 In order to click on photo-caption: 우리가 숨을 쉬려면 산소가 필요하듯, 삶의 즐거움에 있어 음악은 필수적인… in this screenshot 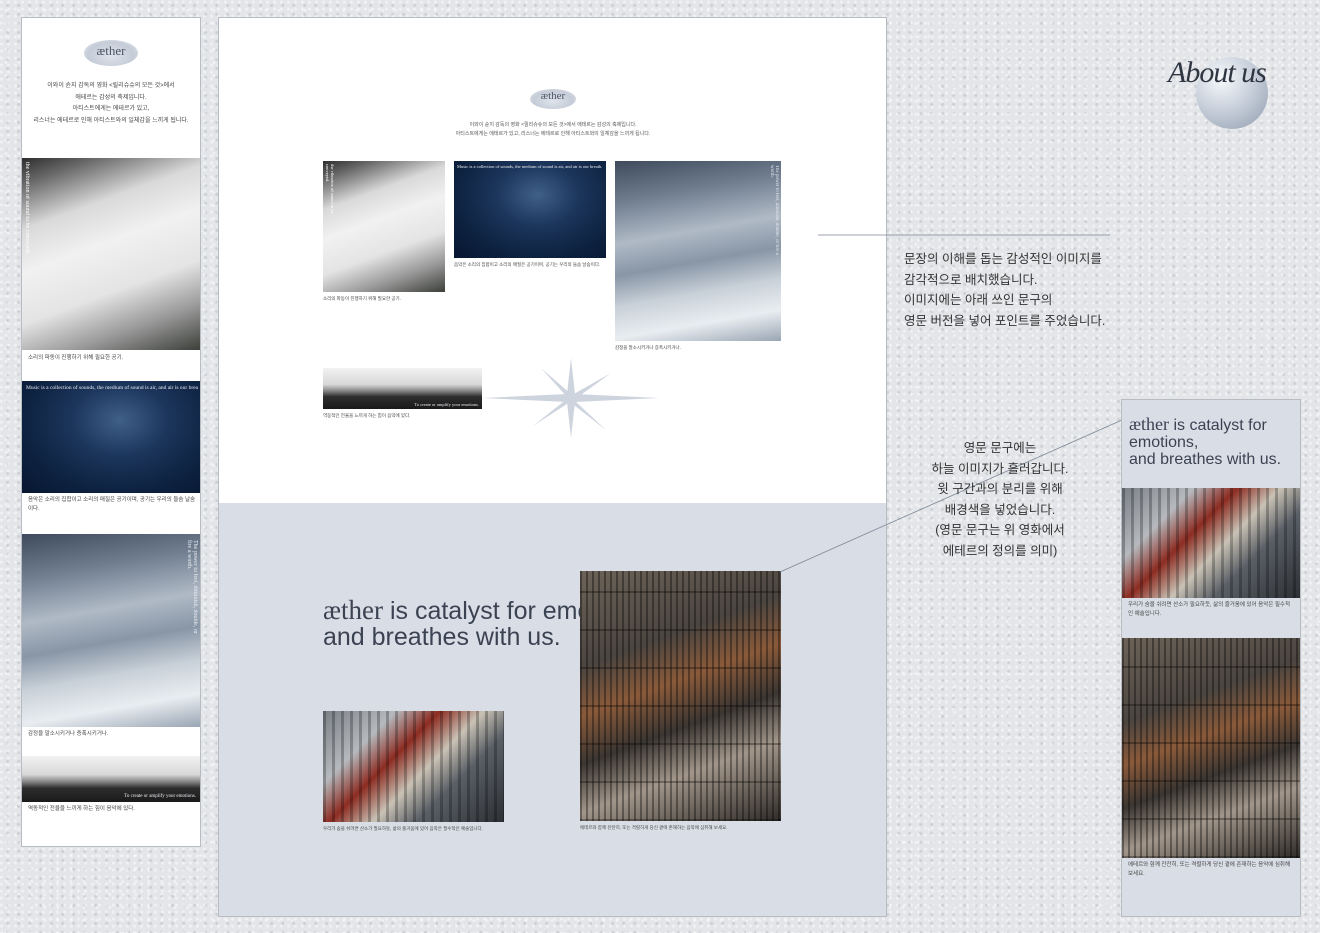, I will do `click(1209, 609)`.